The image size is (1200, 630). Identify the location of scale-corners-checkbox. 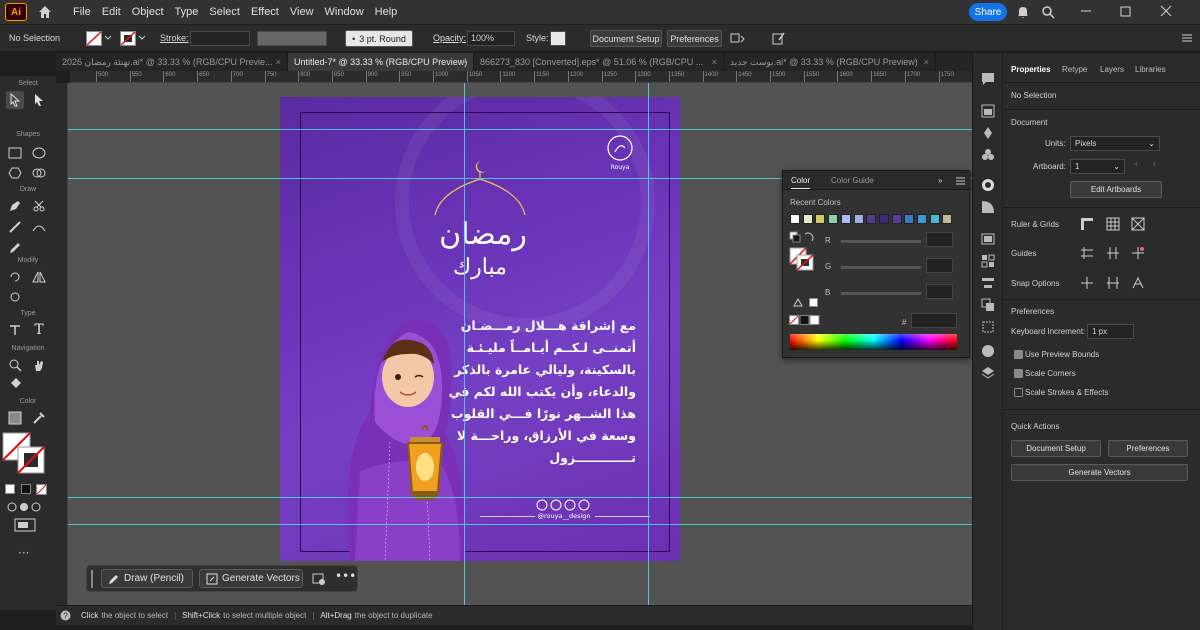
(1018, 373).